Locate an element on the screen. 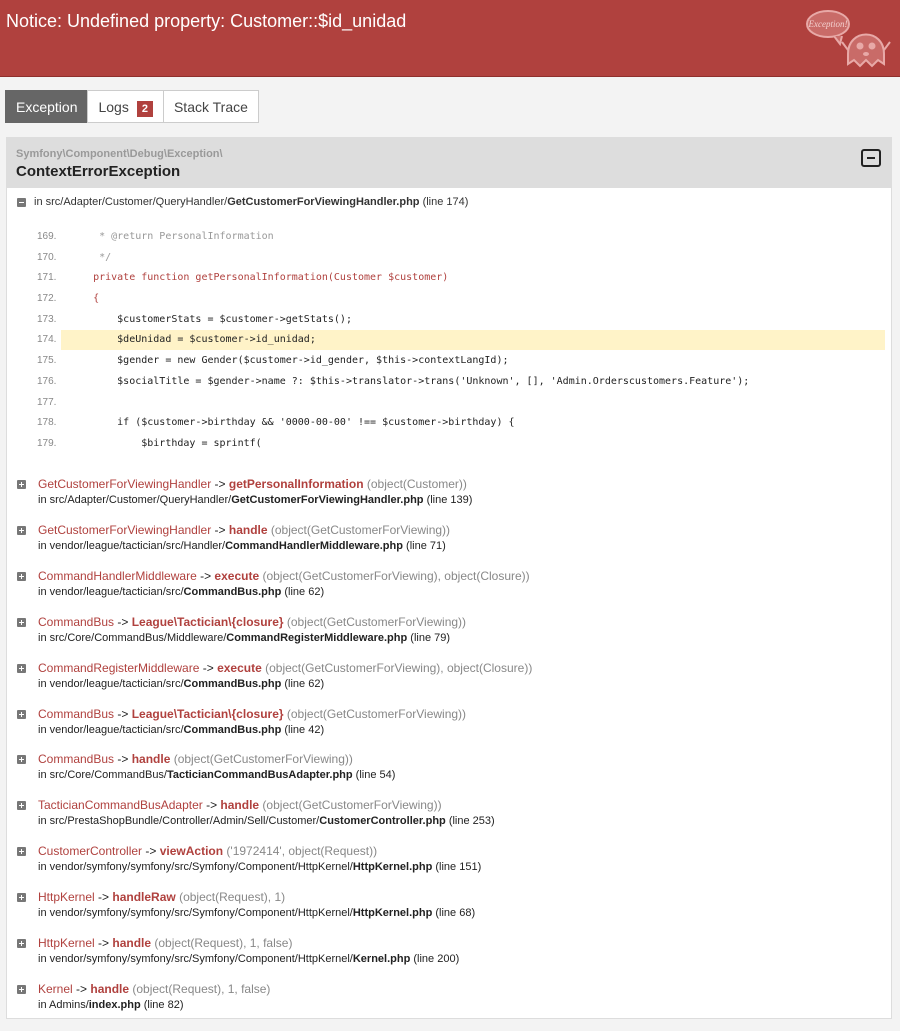 This screenshot has width=900, height=1031. trace-line: (line 253) is located at coordinates (470, 821).